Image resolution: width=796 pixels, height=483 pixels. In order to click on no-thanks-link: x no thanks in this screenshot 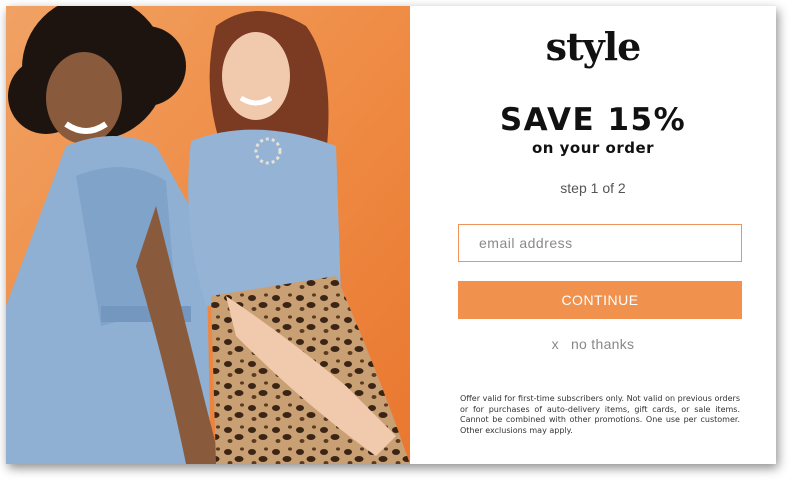, I will do `click(593, 344)`.